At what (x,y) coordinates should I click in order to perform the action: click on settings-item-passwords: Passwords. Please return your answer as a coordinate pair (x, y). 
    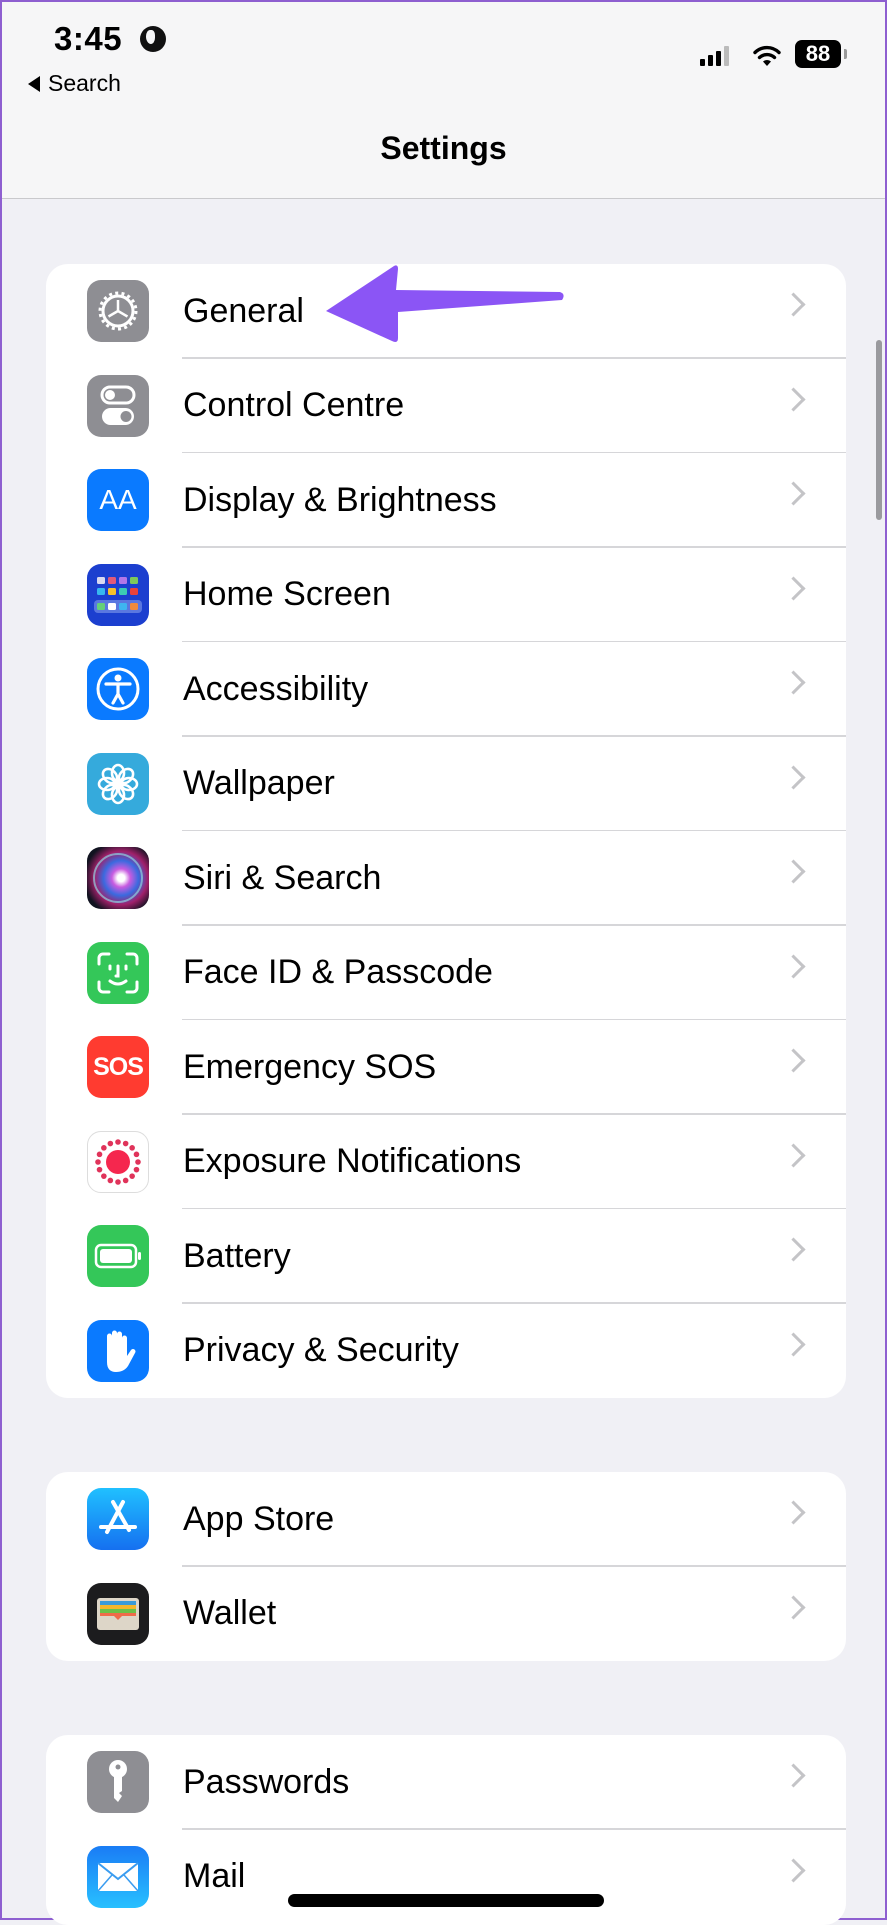
    Looking at the image, I should click on (446, 1782).